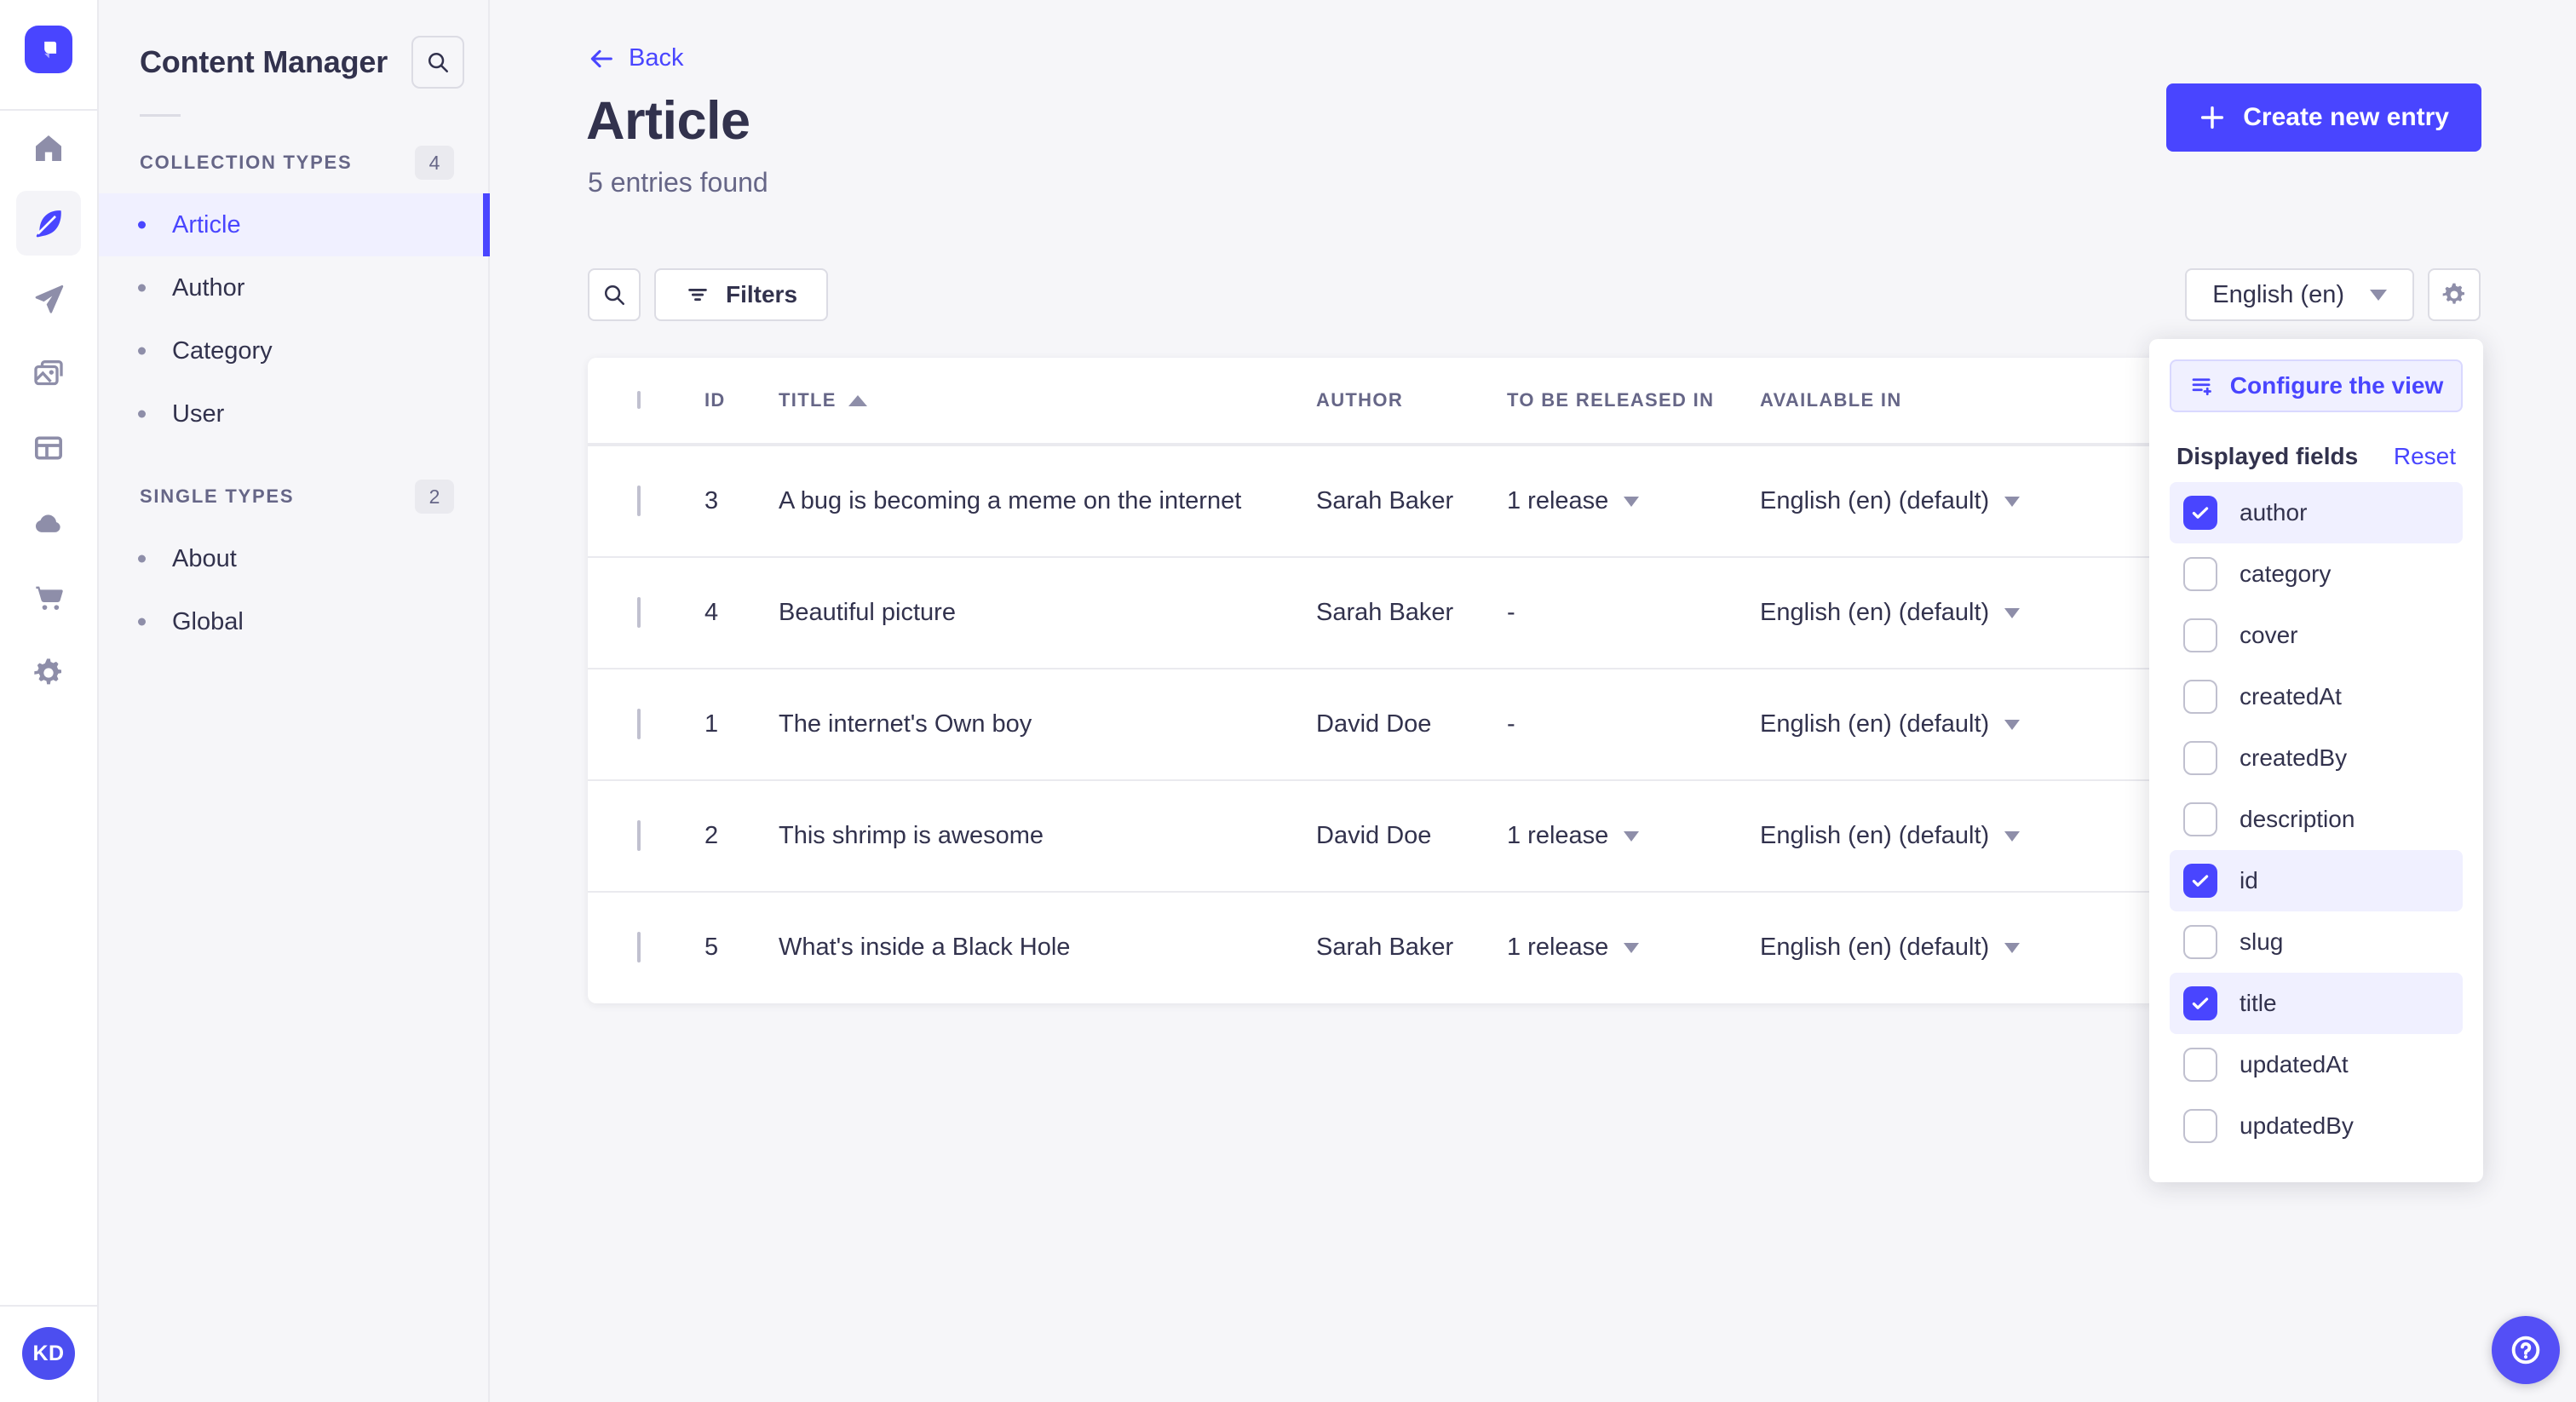  Describe the element at coordinates (294, 558) in the screenshot. I see `sidebar-item-about: About` at that location.